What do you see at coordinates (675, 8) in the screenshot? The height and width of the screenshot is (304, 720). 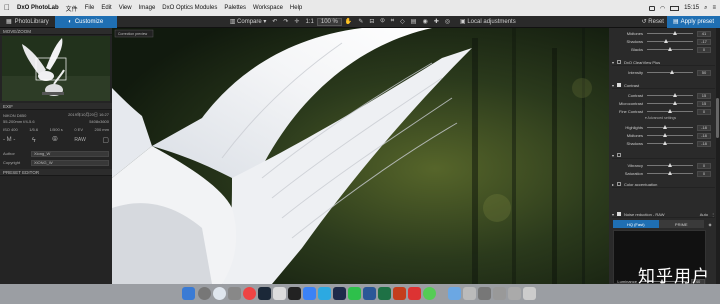 I see `battery-icon` at bounding box center [675, 8].